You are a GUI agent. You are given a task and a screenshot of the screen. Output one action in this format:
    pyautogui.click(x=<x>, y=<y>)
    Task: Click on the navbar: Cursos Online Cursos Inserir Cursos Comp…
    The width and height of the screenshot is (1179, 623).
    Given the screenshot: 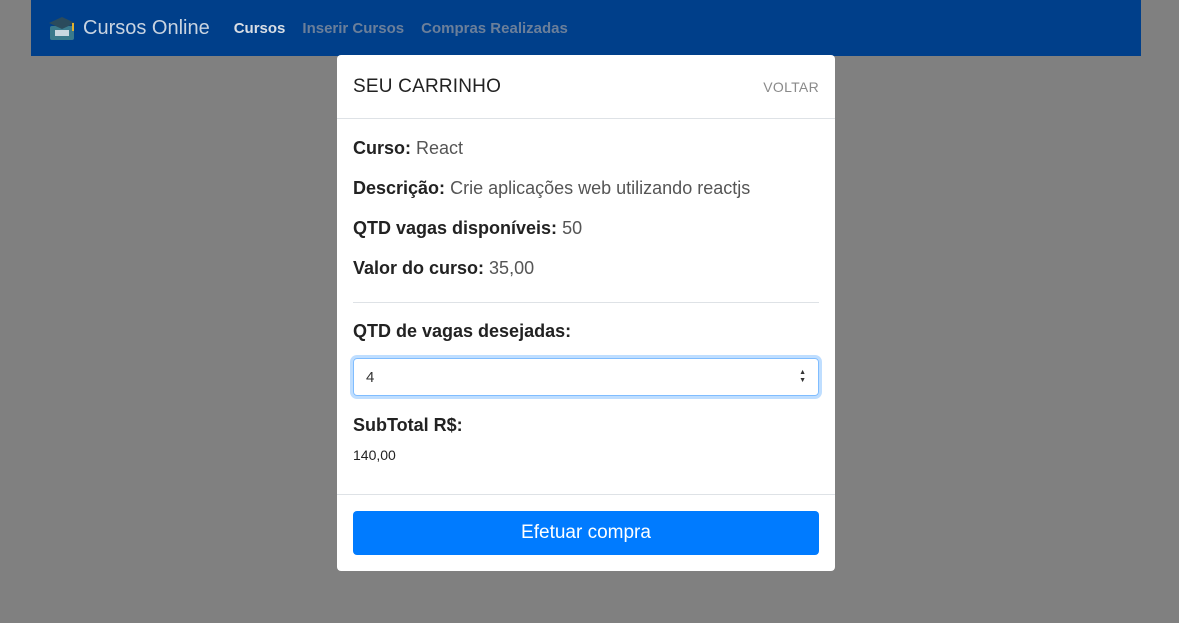 What is the action you would take?
    pyautogui.click(x=586, y=28)
    